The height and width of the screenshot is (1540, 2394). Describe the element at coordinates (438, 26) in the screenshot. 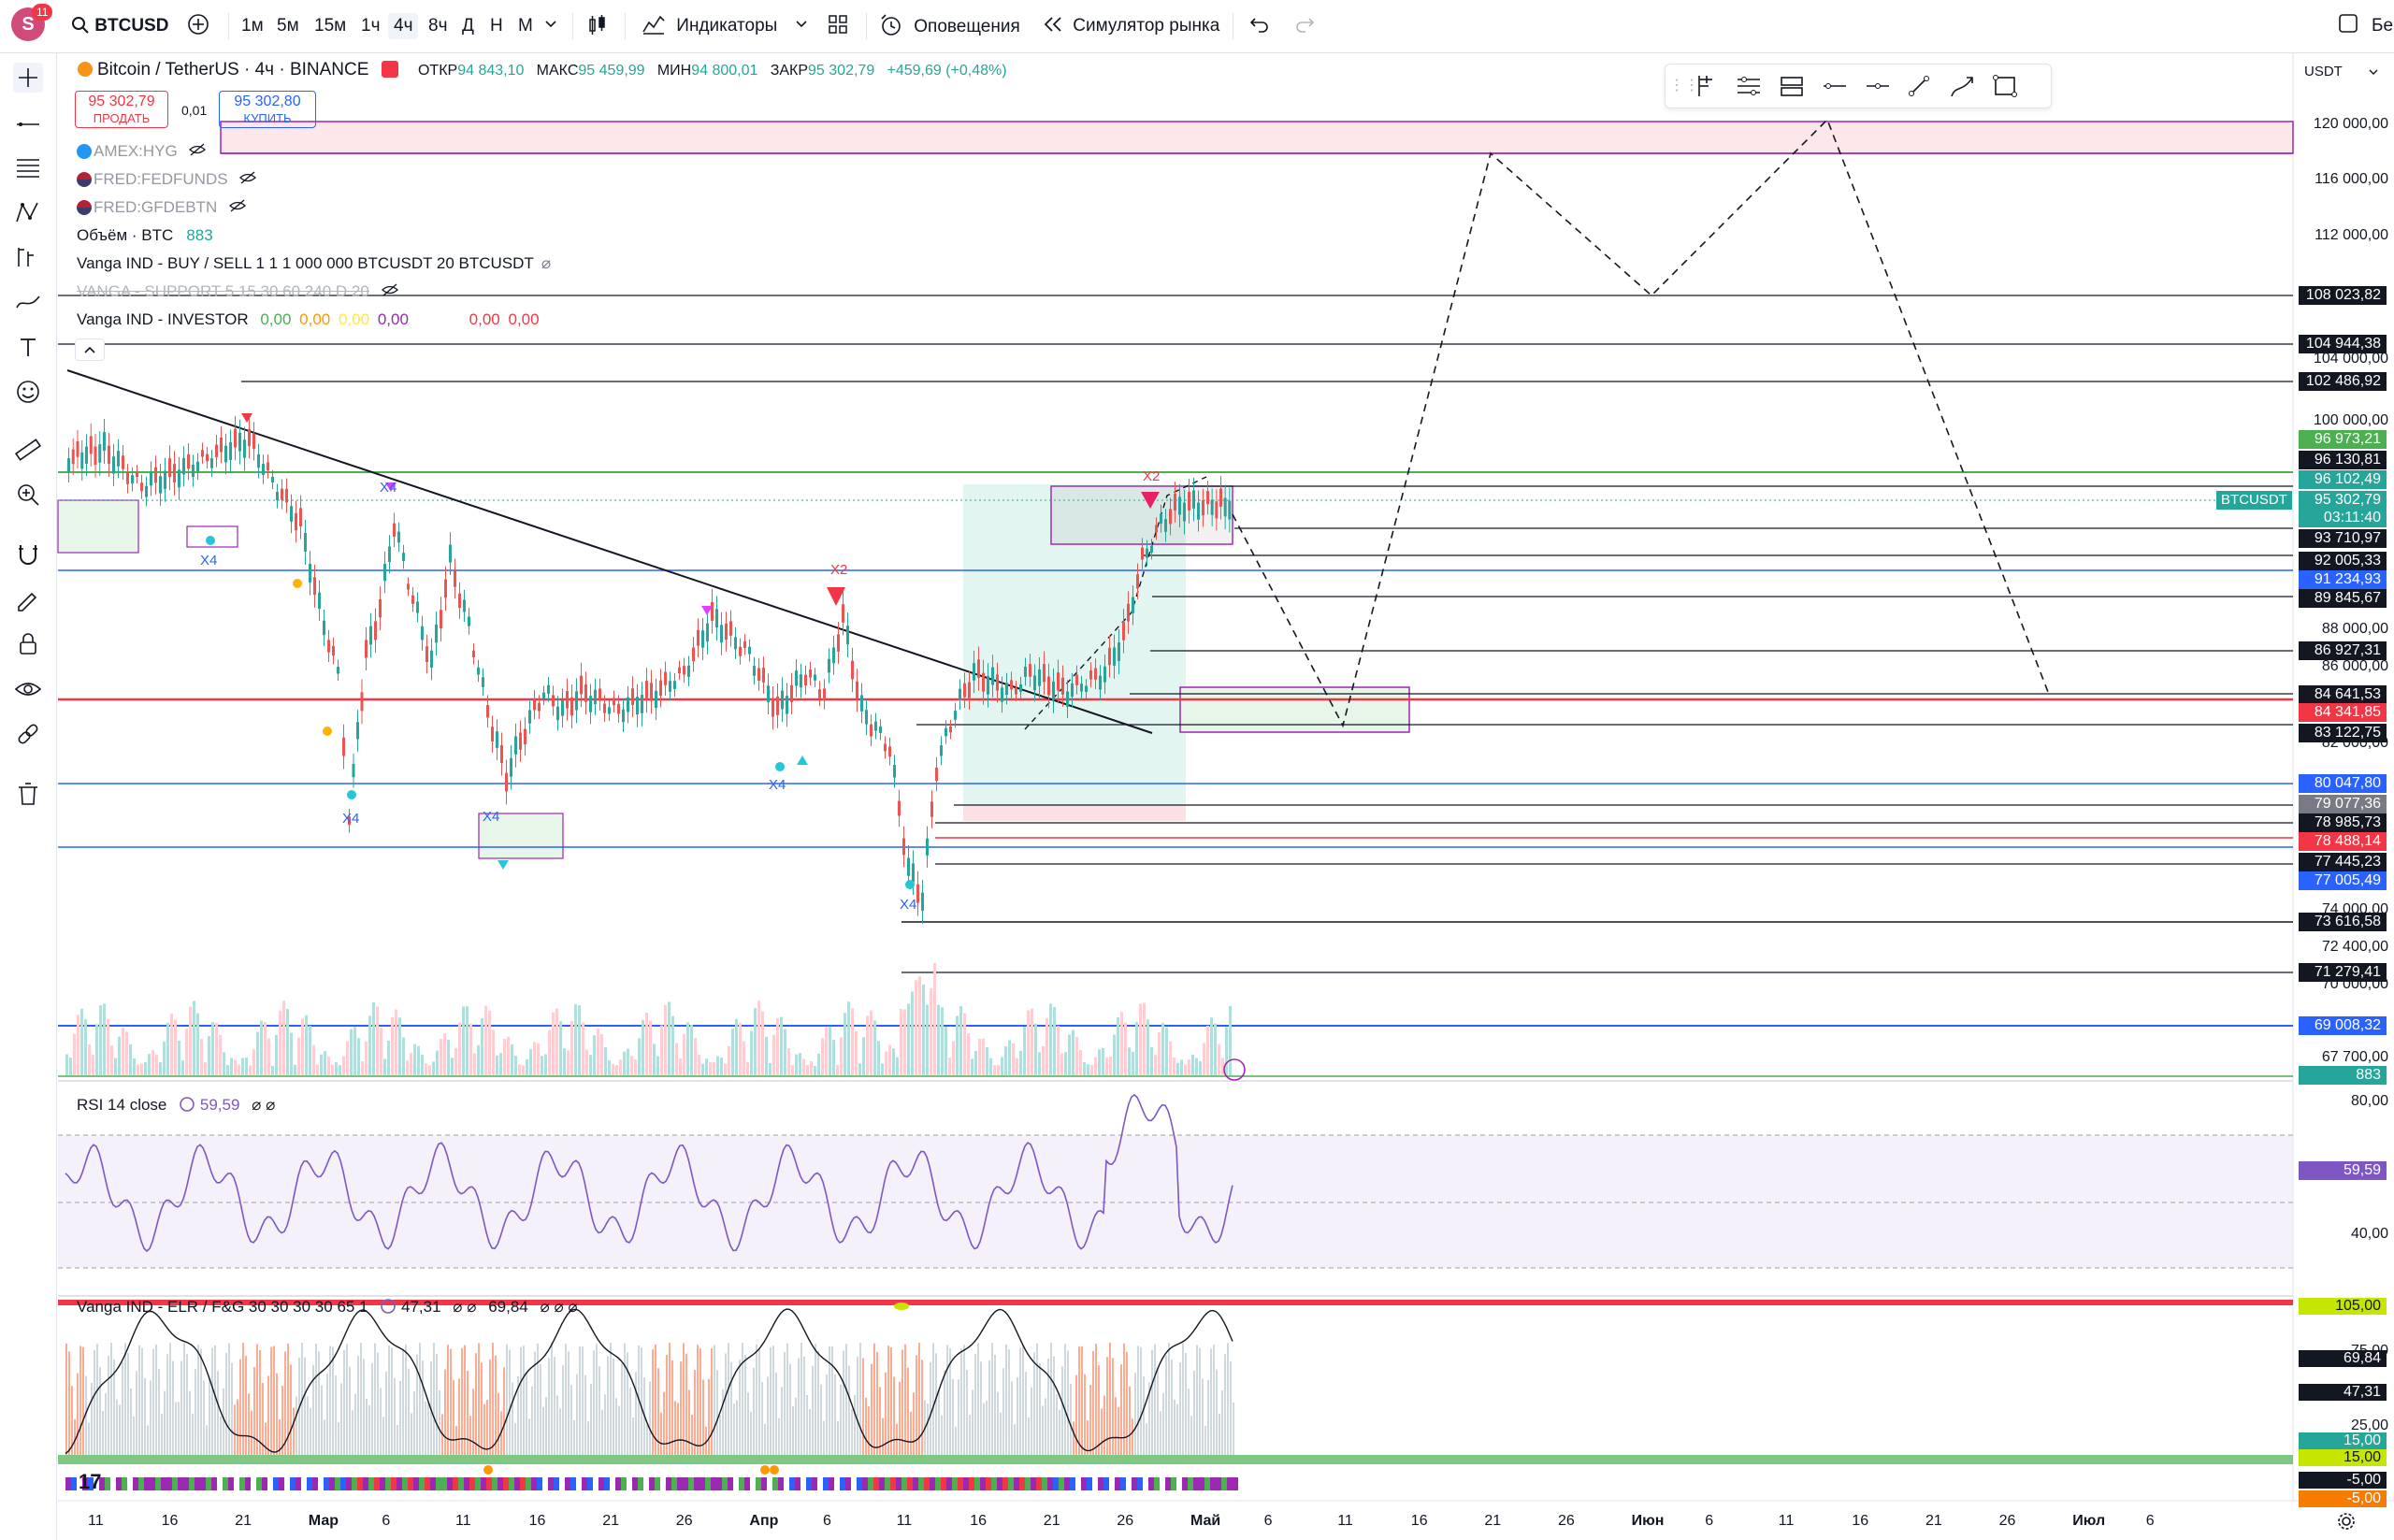

I see `interval-8h: 8ч` at that location.